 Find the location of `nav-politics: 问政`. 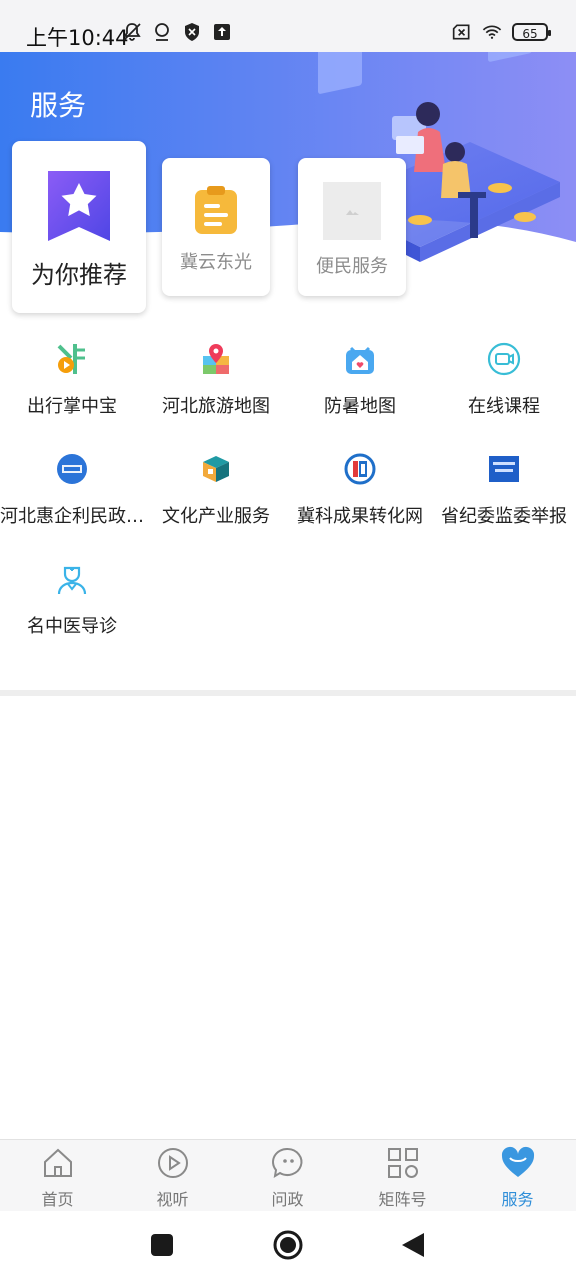

nav-politics: 问政 is located at coordinates (287, 1178).